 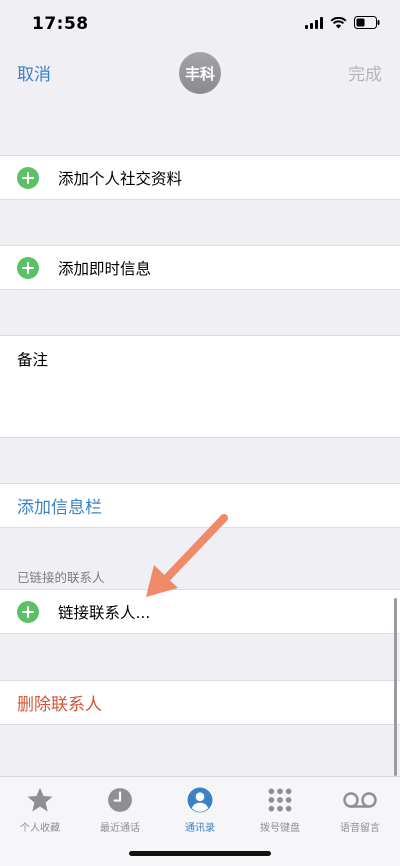 I want to click on person-circle-icon, so click(x=200, y=800).